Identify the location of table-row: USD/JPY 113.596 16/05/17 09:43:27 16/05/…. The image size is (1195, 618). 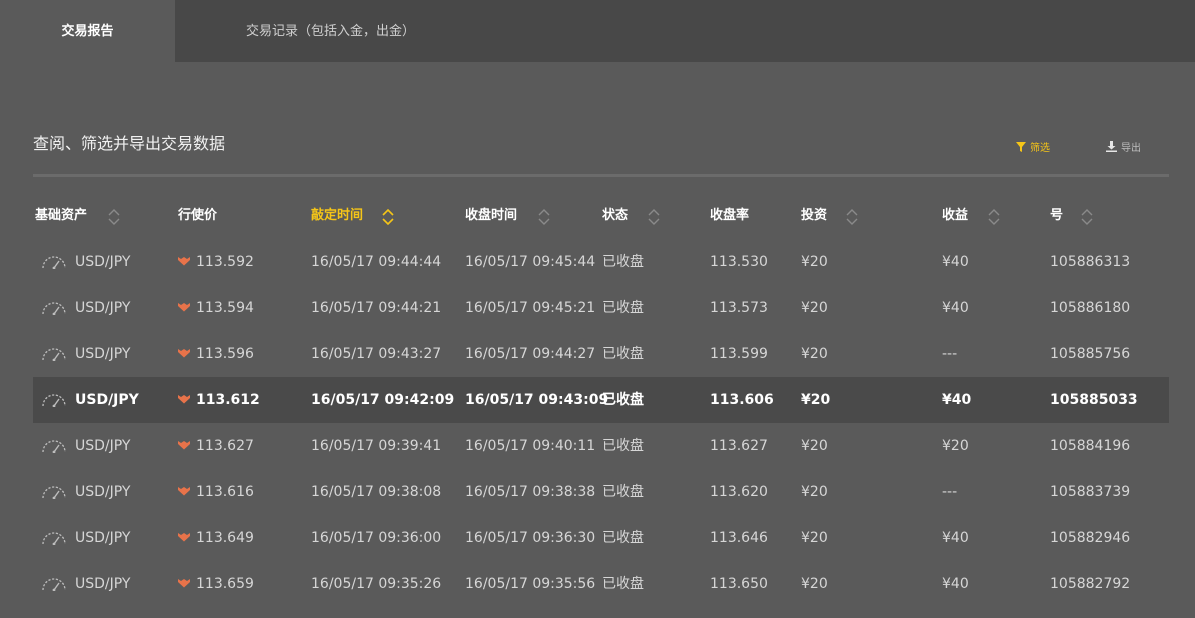
(601, 354).